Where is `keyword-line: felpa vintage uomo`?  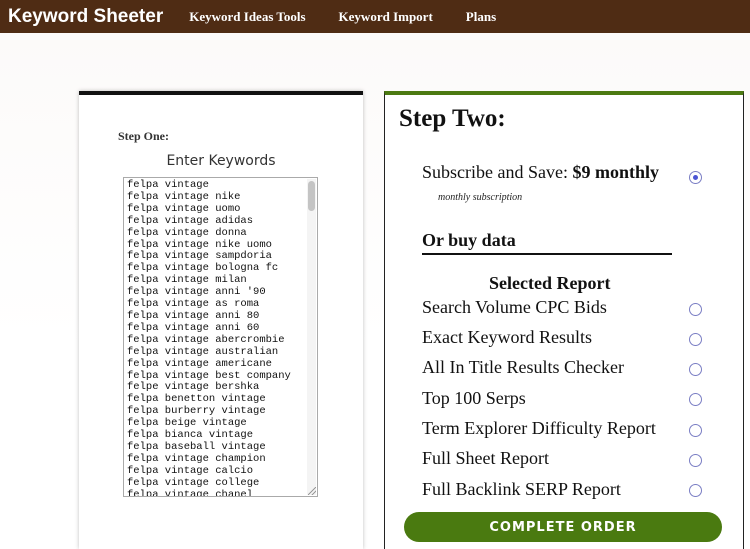
keyword-line: felpa vintage uomo is located at coordinates (184, 208).